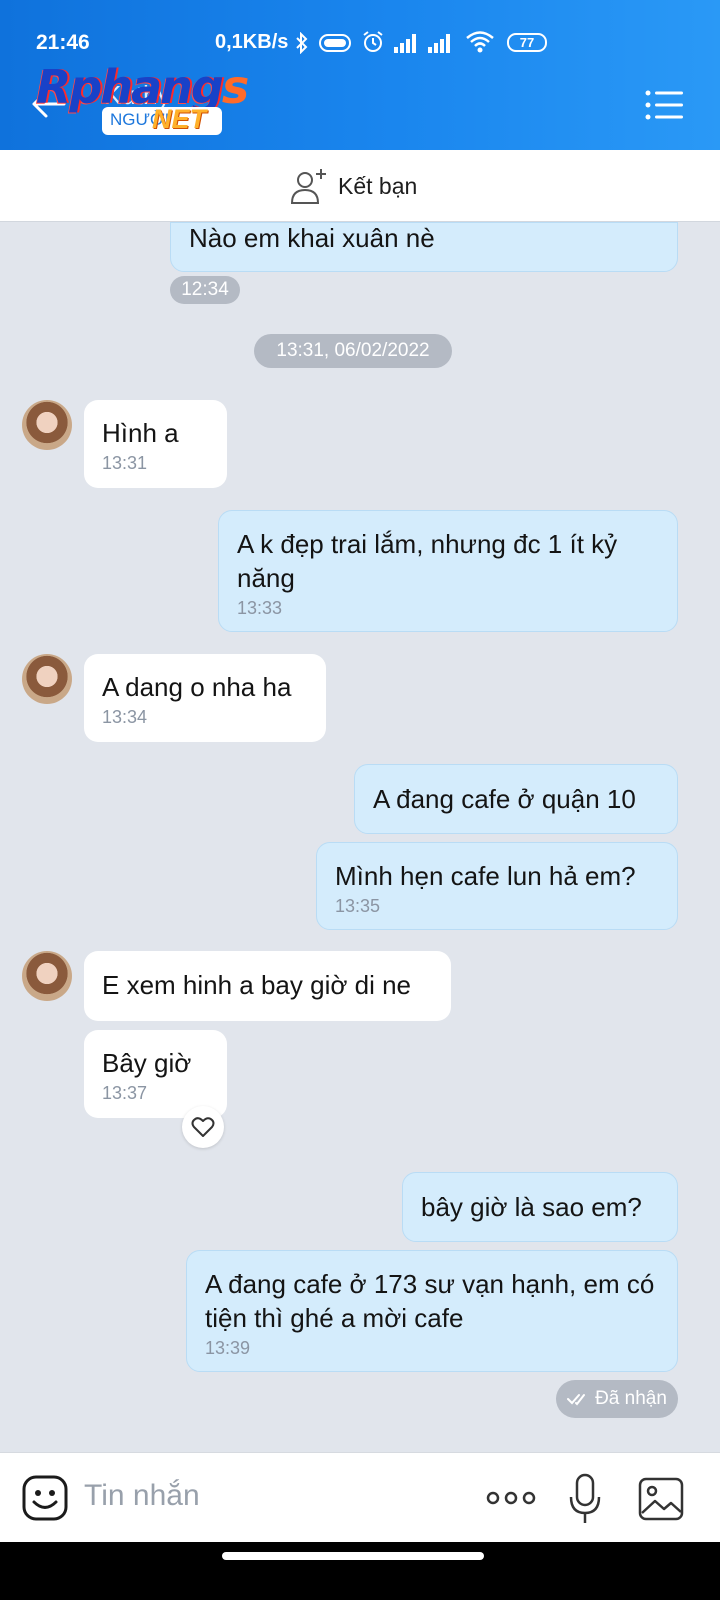 This screenshot has width=720, height=1600. What do you see at coordinates (631, 1398) in the screenshot?
I see `delivery-status-text: Đã nhận` at bounding box center [631, 1398].